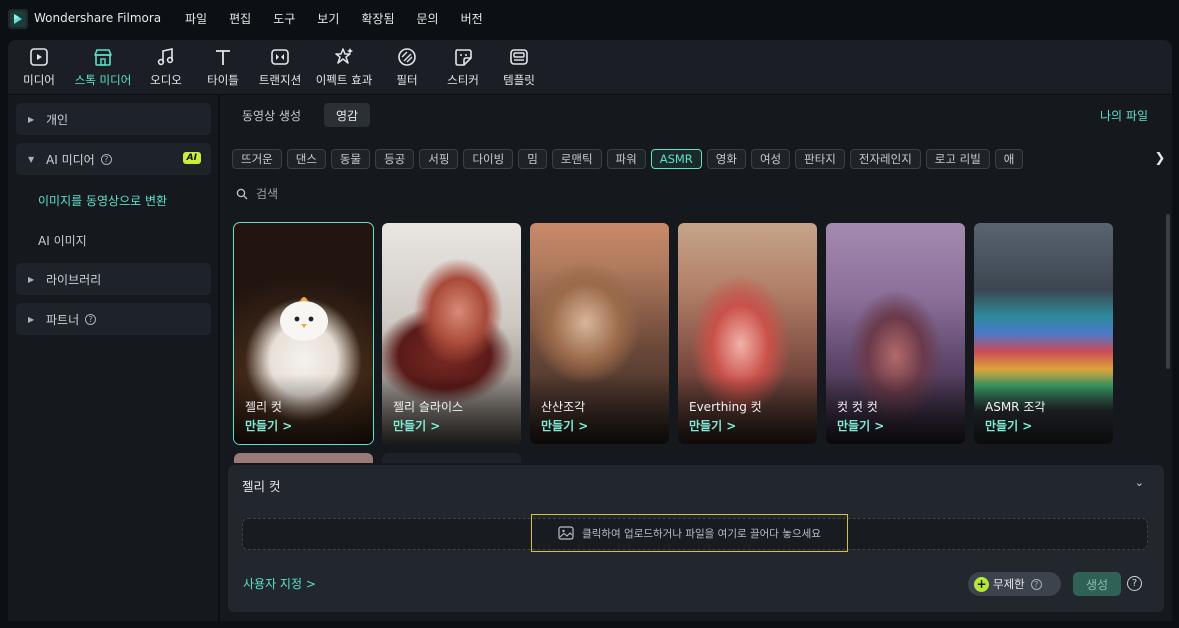  What do you see at coordinates (676, 159) in the screenshot?
I see `tag-asmr: ASMR` at bounding box center [676, 159].